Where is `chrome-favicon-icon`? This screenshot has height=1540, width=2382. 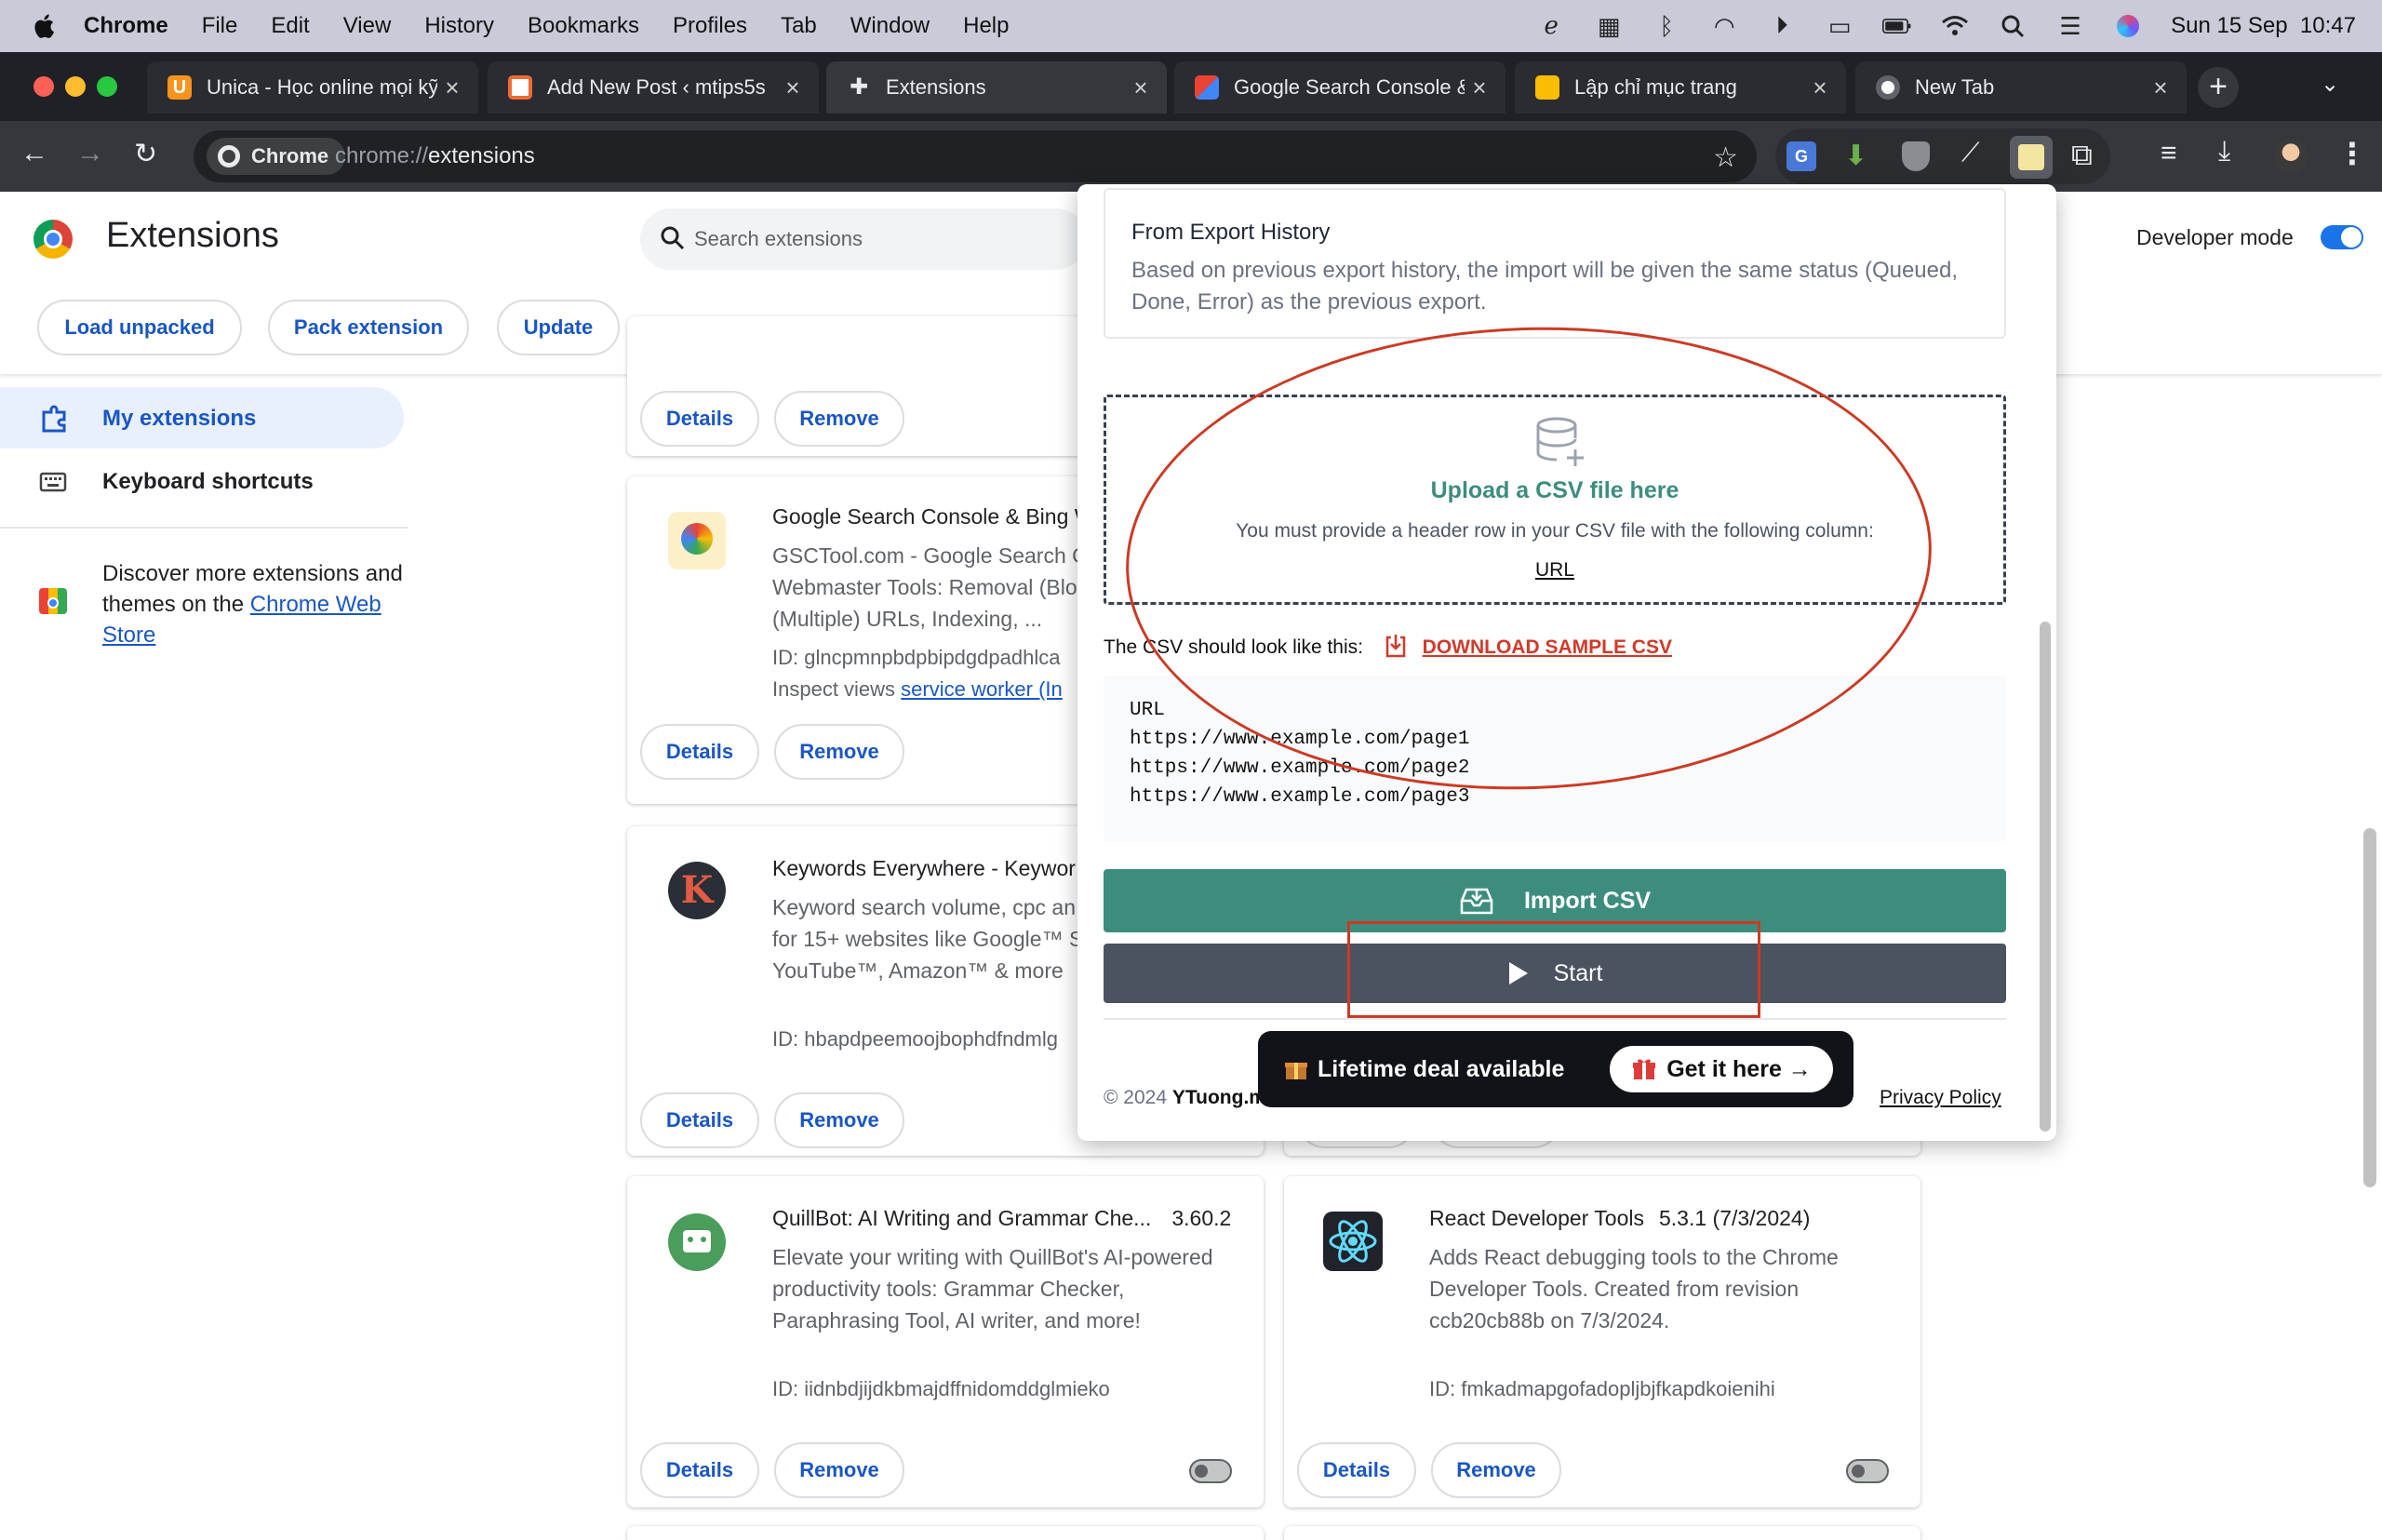
chrome-favicon-icon is located at coordinates (1888, 87).